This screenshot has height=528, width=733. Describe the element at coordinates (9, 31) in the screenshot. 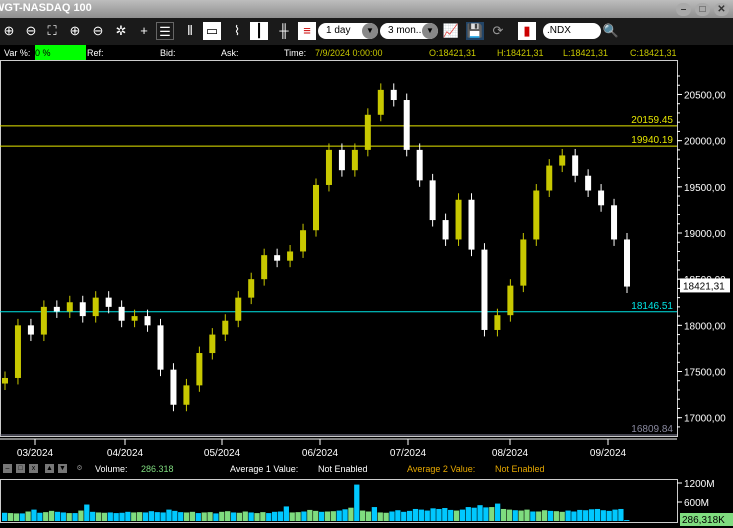

I see `zoom-in-icon: ⊕` at that location.